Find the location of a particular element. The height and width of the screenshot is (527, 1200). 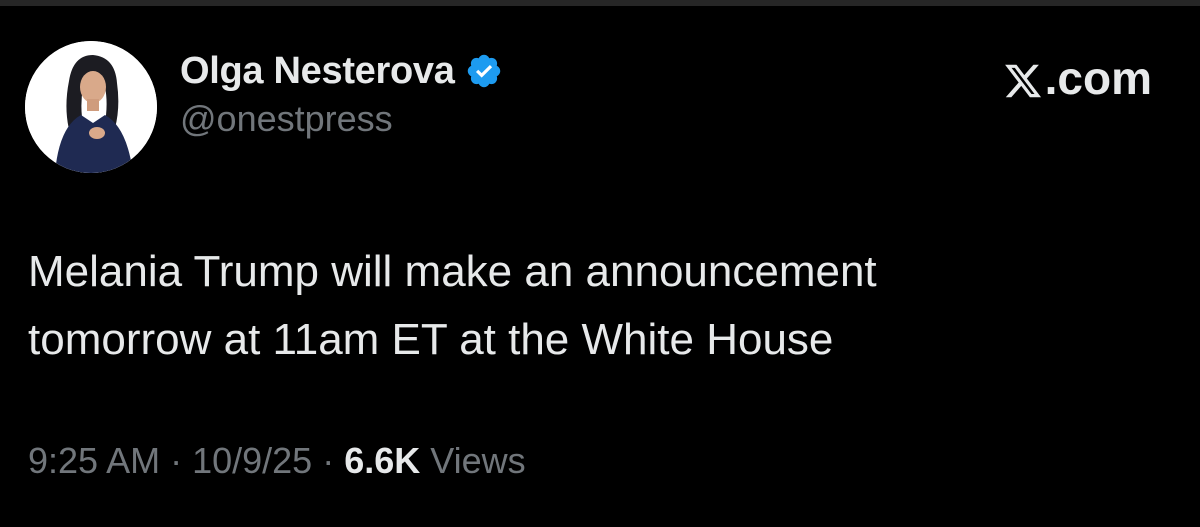

tweet-time: 9:25 AM is located at coordinates (94, 460).